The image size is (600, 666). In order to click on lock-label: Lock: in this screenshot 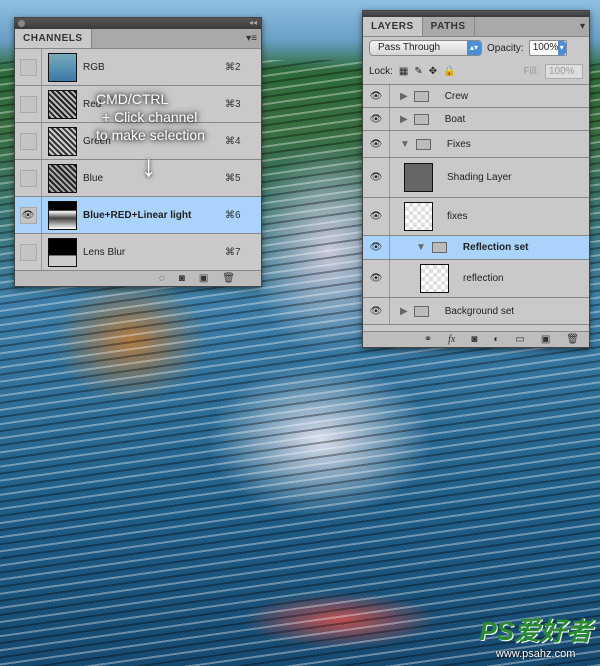, I will do `click(381, 71)`.